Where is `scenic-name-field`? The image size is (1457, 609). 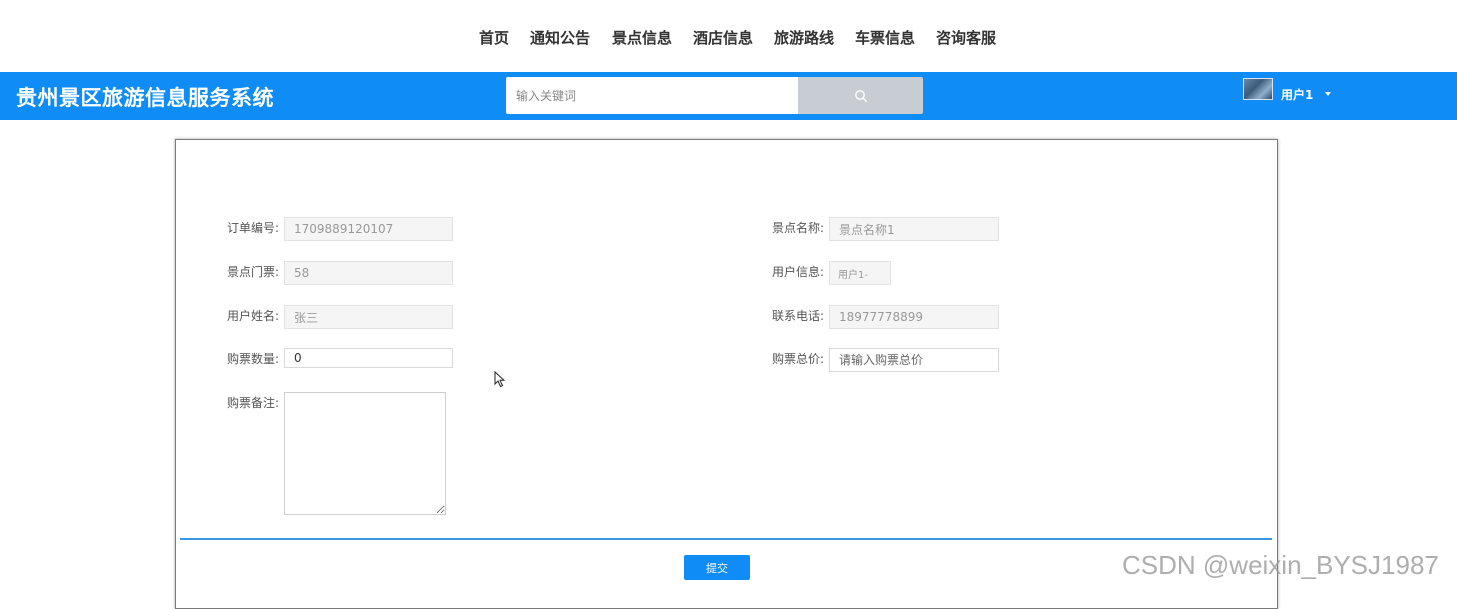
scenic-name-field is located at coordinates (914, 229).